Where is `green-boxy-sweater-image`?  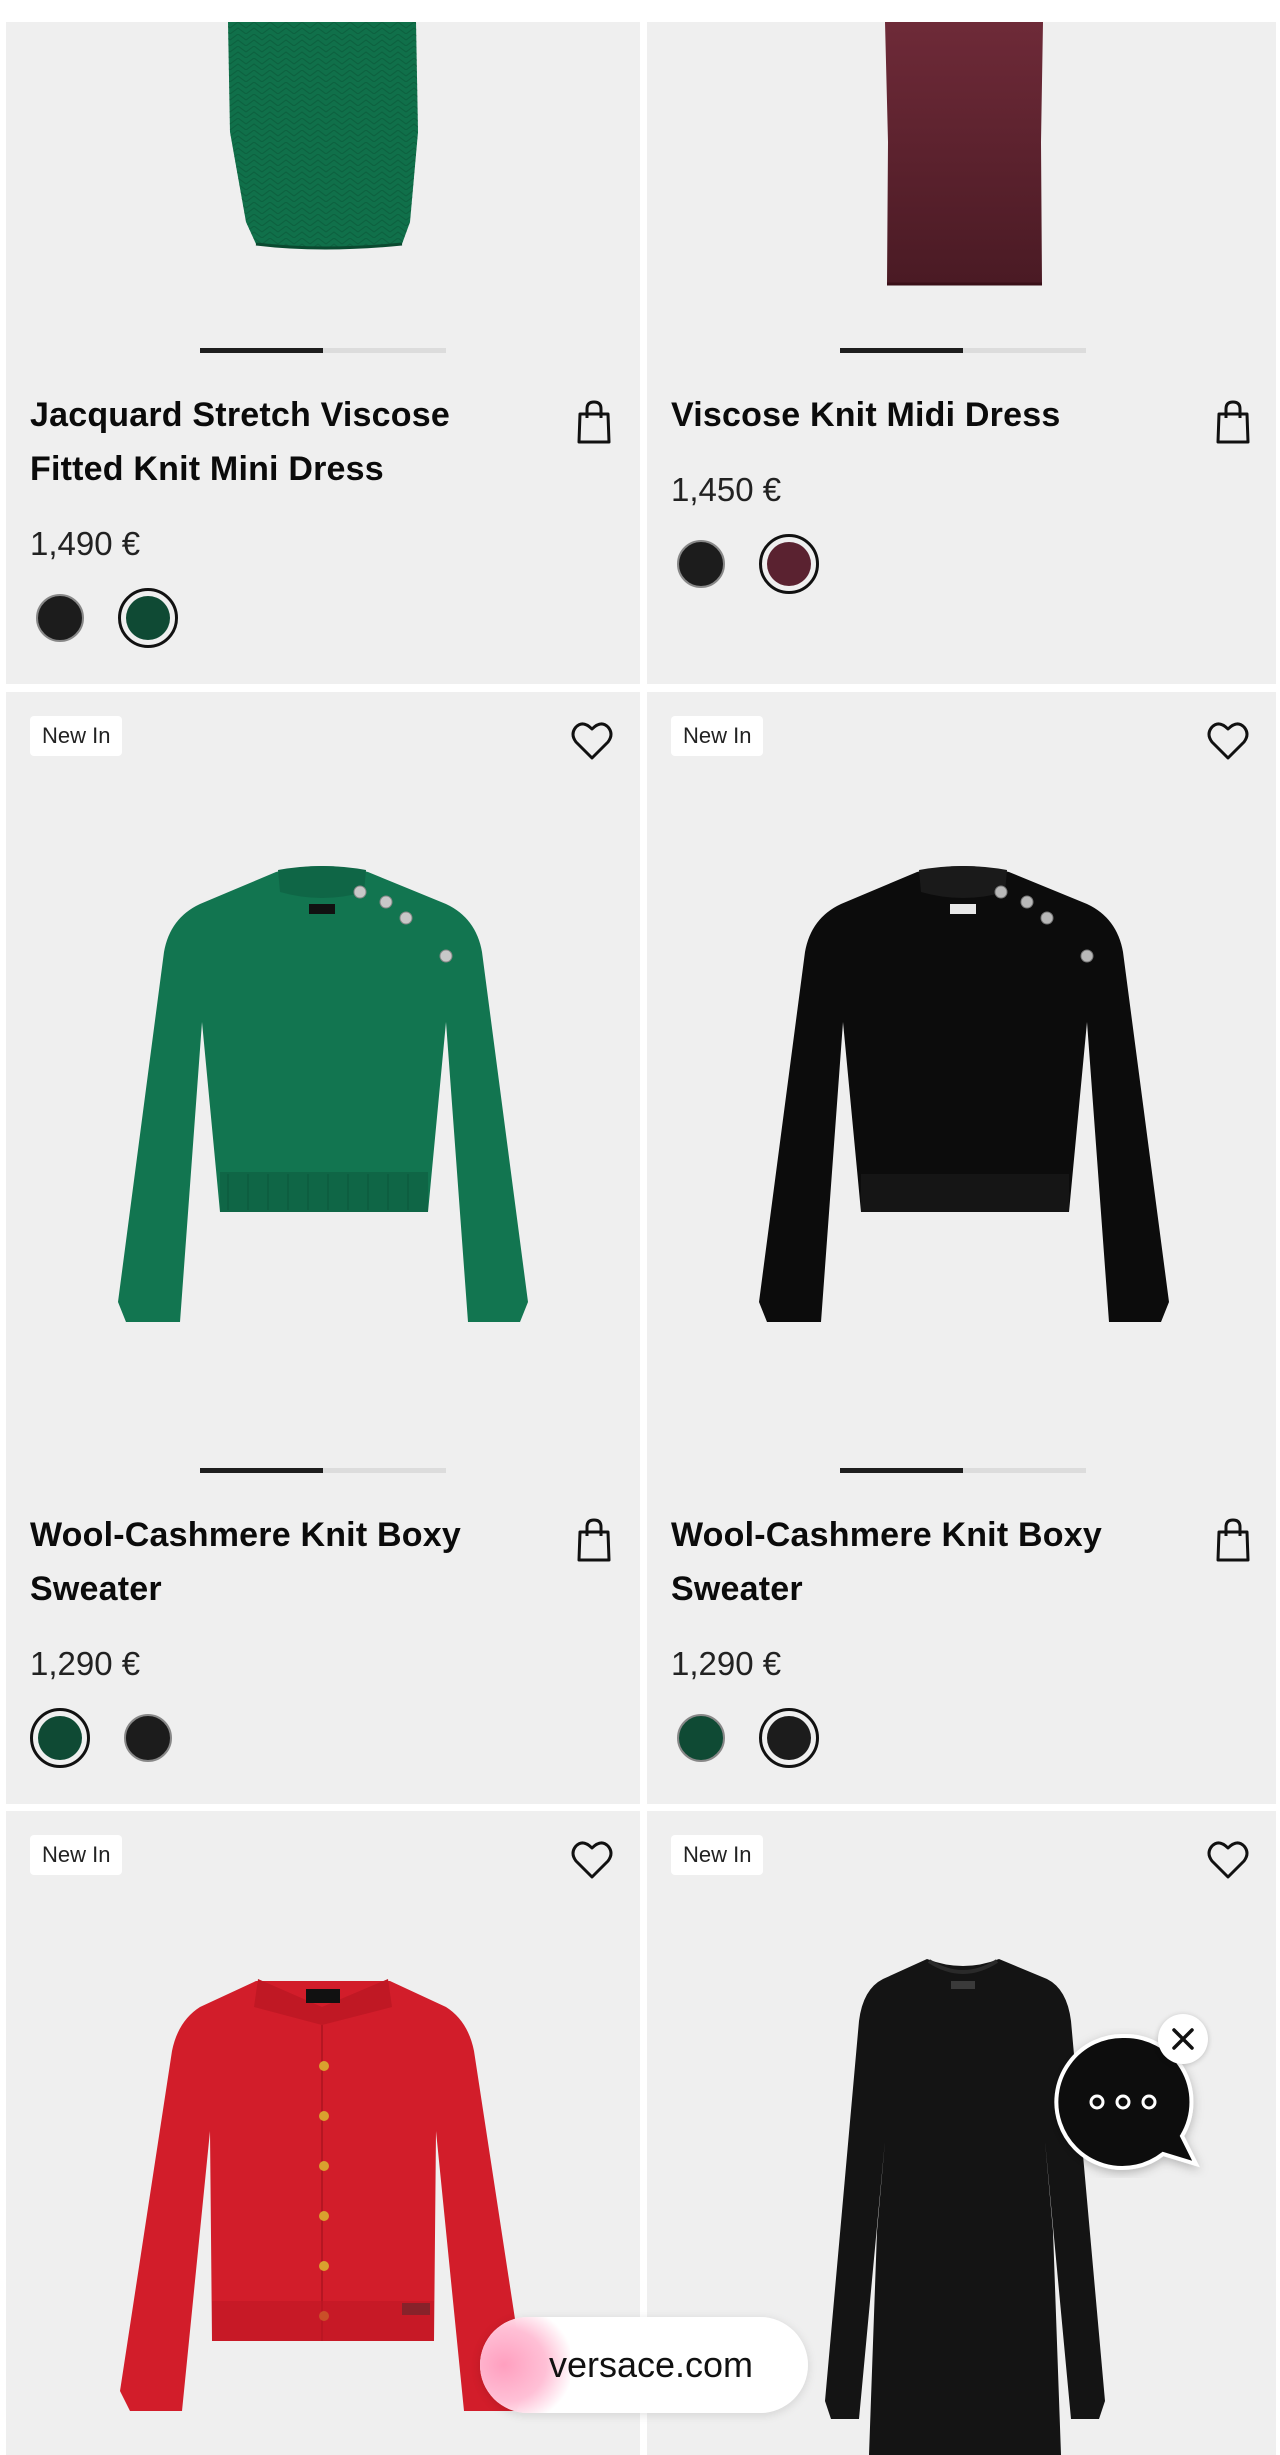 green-boxy-sweater-image is located at coordinates (323, 1094).